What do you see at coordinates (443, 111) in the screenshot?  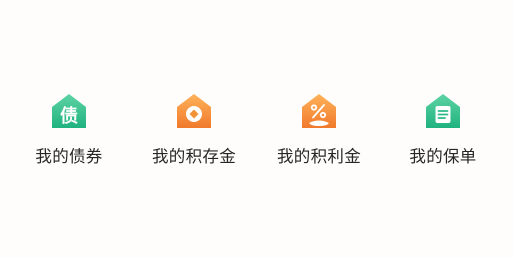 I see `policy-house-icon` at bounding box center [443, 111].